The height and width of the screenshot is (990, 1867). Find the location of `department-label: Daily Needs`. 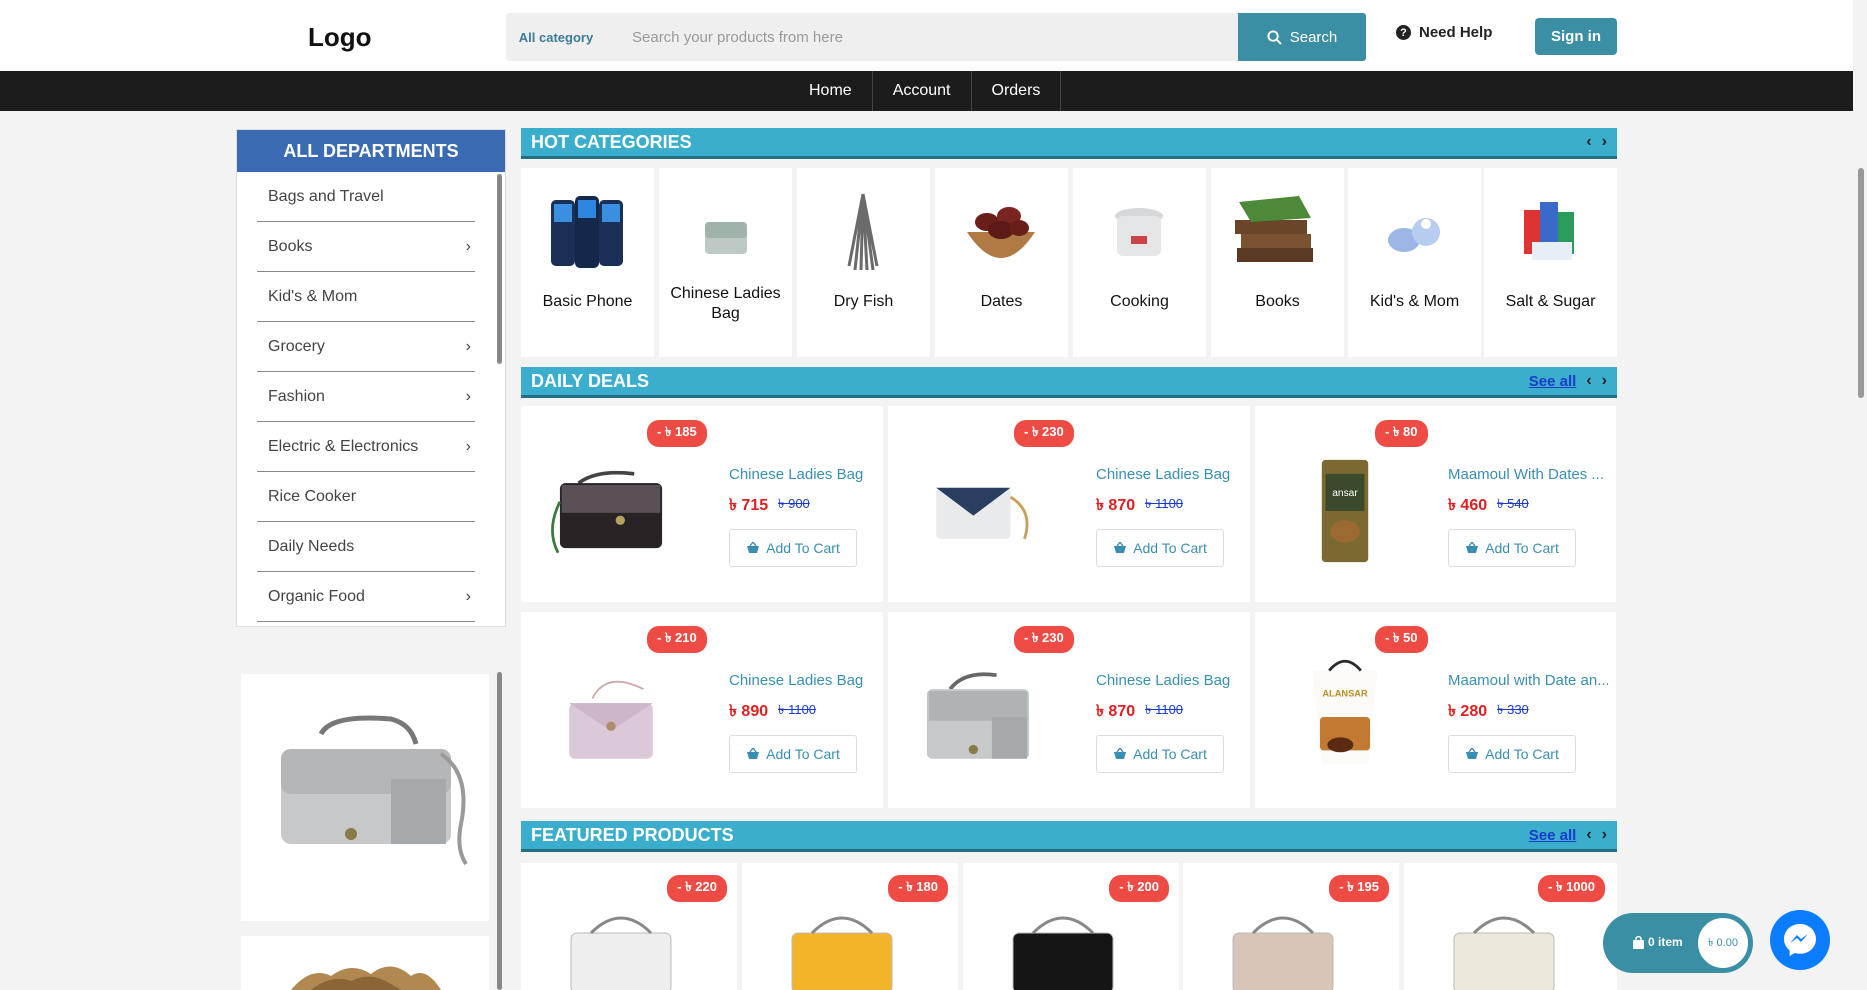

department-label: Daily Needs is located at coordinates (311, 546).